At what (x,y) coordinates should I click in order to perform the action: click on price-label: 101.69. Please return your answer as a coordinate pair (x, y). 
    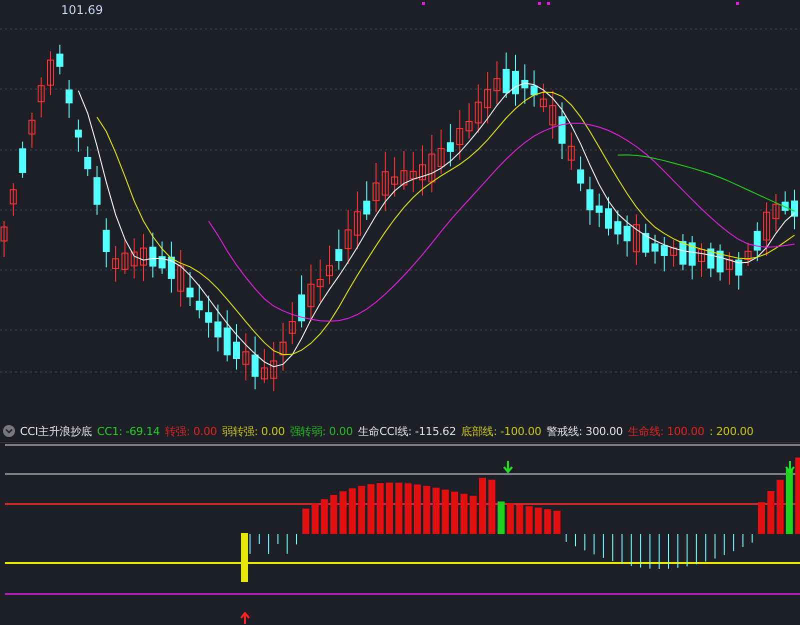
    Looking at the image, I should click on (82, 10).